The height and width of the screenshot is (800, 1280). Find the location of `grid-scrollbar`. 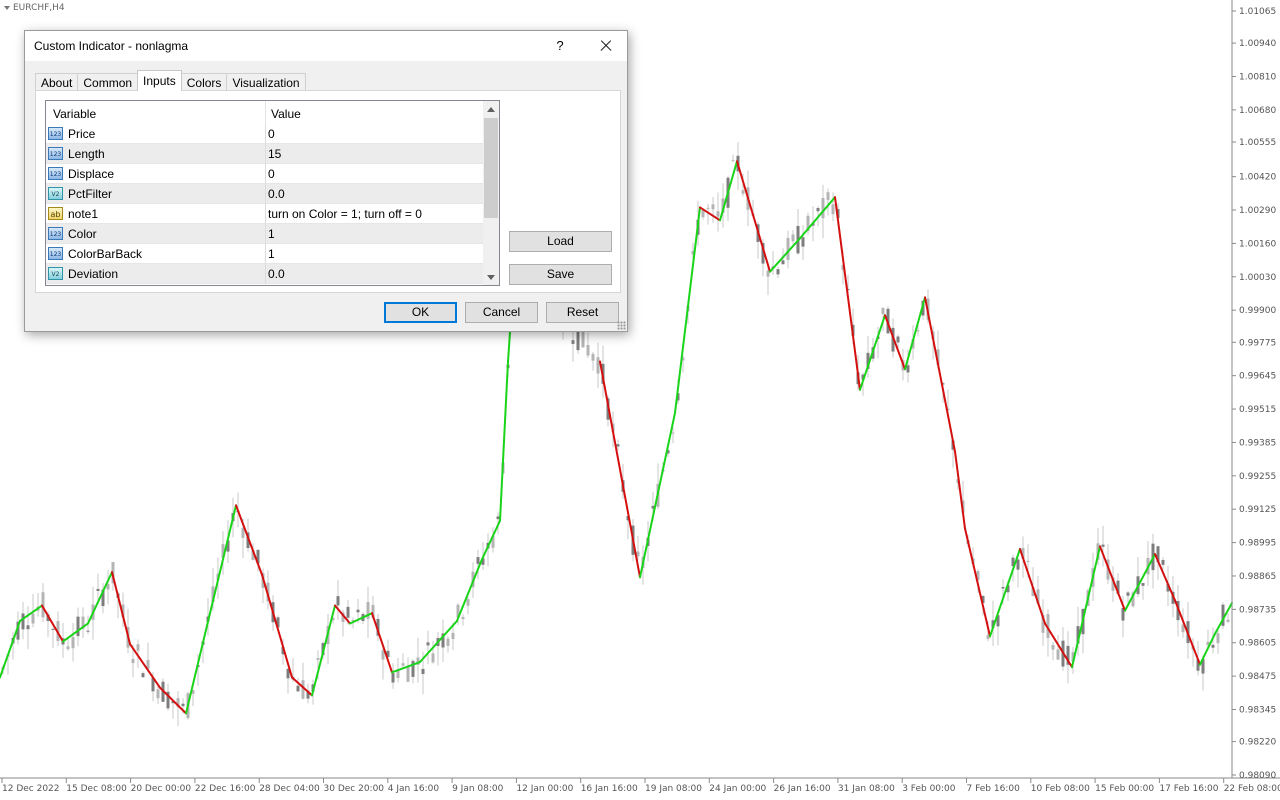

grid-scrollbar is located at coordinates (491, 193).